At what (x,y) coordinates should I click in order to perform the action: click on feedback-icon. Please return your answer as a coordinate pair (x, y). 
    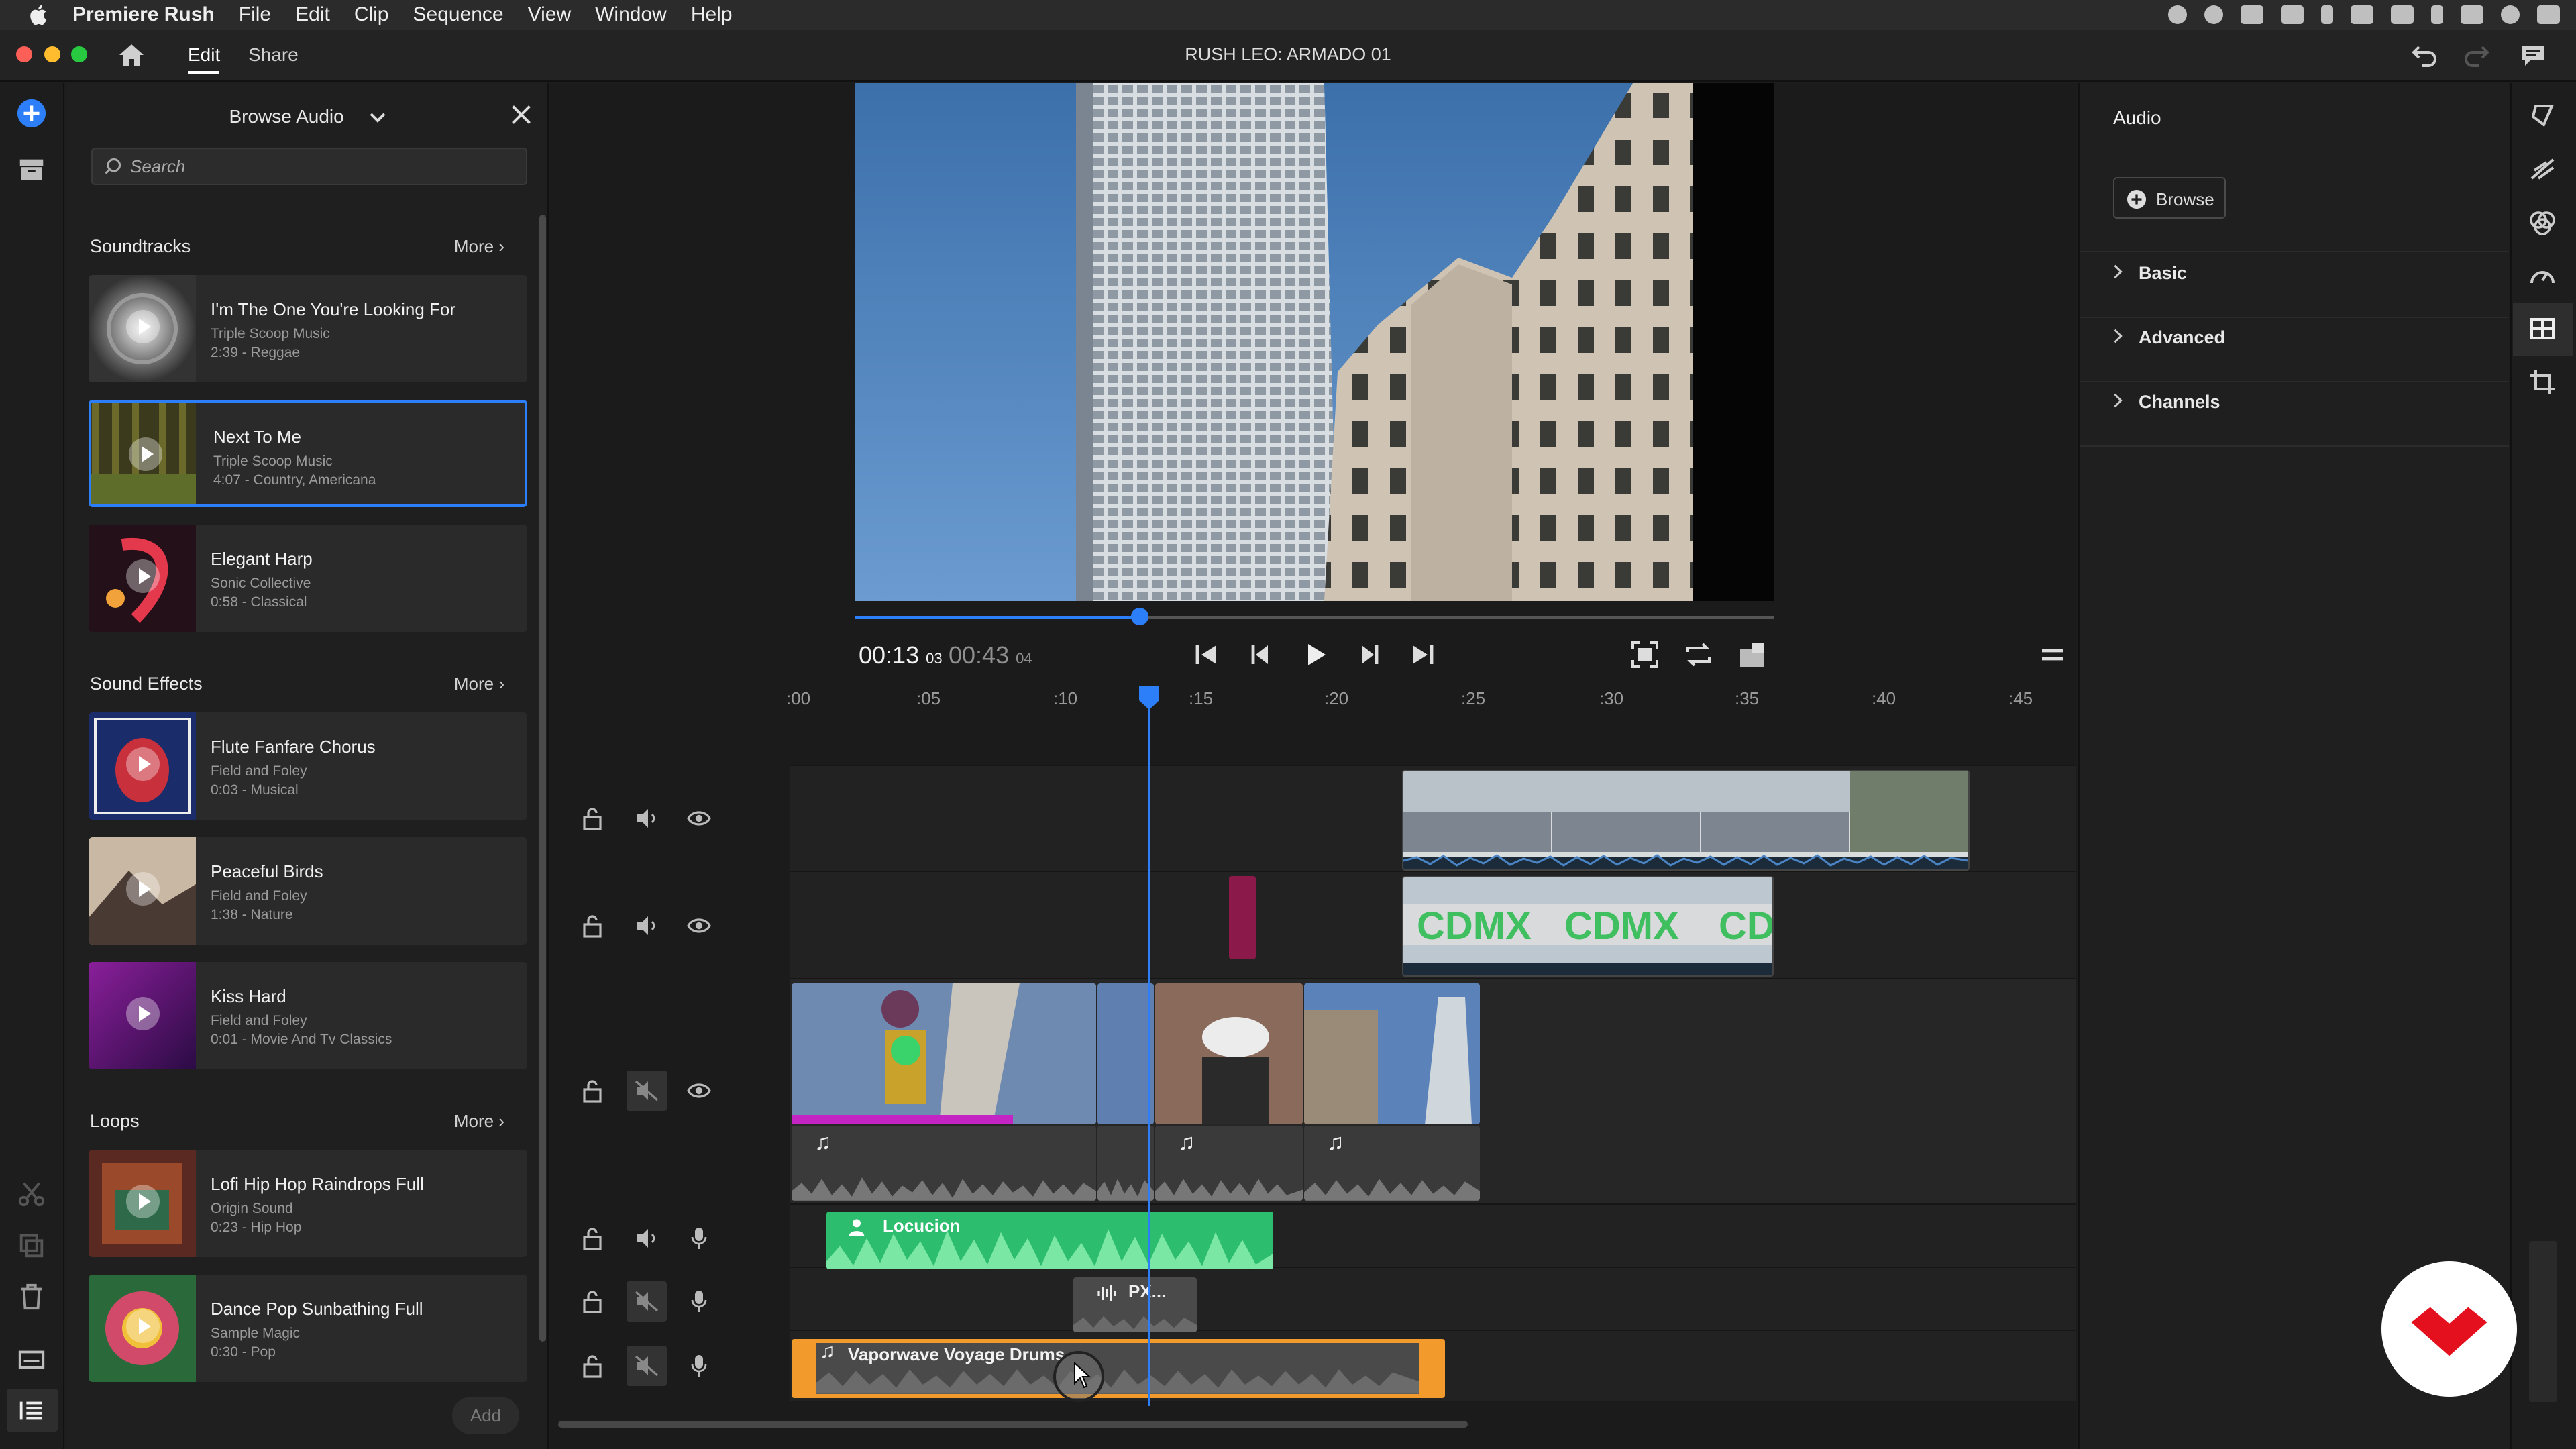
    Looking at the image, I should click on (2533, 55).